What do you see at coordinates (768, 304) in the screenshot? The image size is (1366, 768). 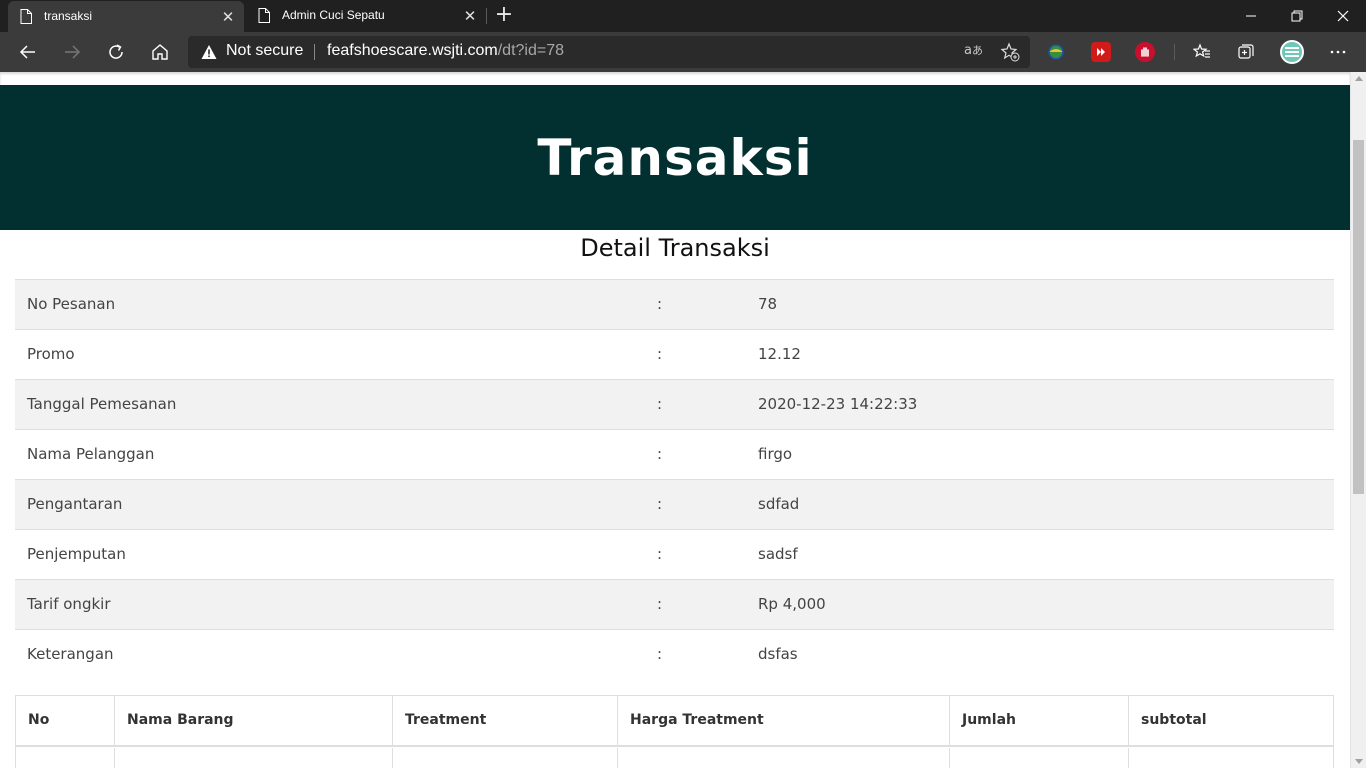 I see `detail-value: 78` at bounding box center [768, 304].